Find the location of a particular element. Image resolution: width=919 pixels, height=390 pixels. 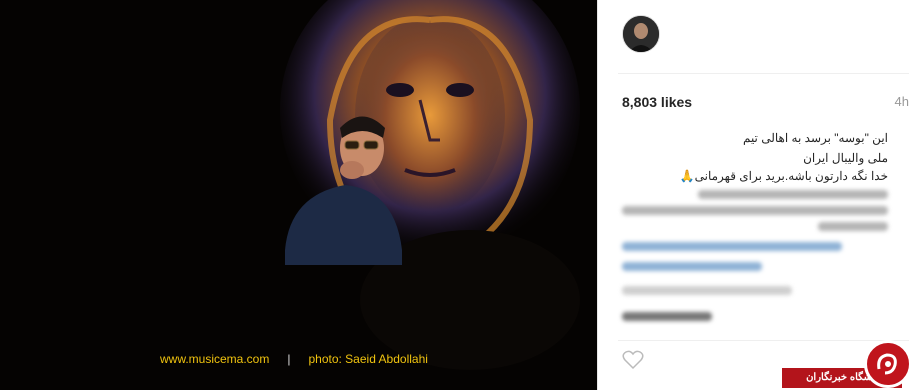

post-time: 4h is located at coordinates (902, 101).